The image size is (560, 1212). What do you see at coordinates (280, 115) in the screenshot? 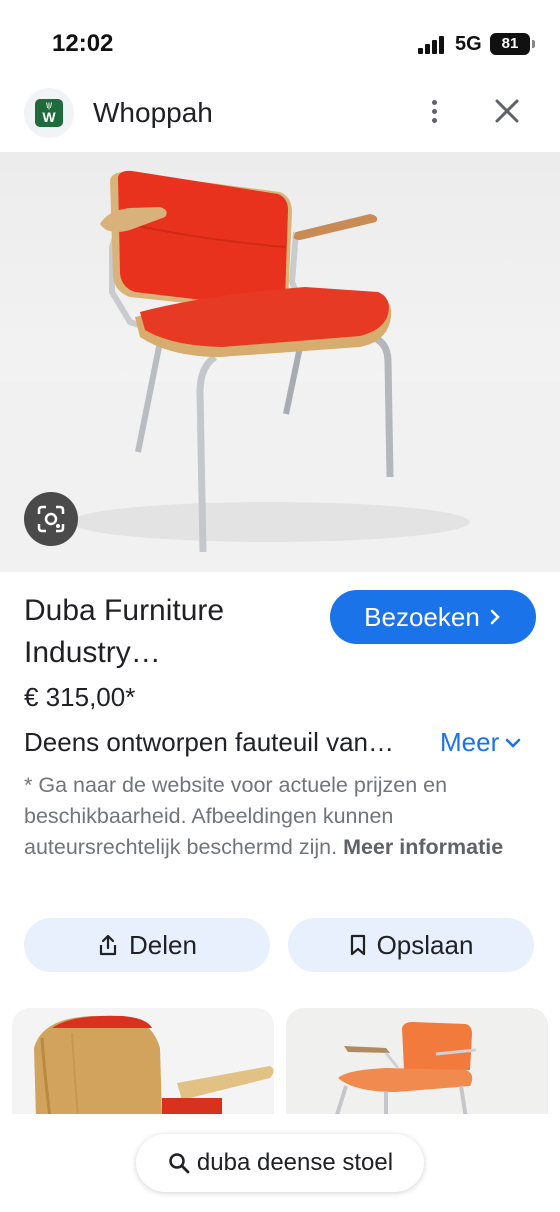
I see `site-header: \|/W Whoppah` at bounding box center [280, 115].